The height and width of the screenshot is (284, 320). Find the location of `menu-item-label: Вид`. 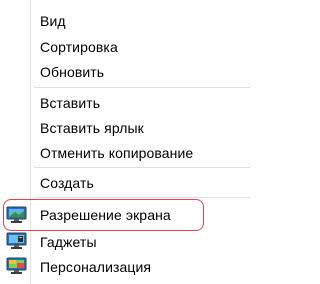

menu-item-label: Вид is located at coordinates (53, 21).